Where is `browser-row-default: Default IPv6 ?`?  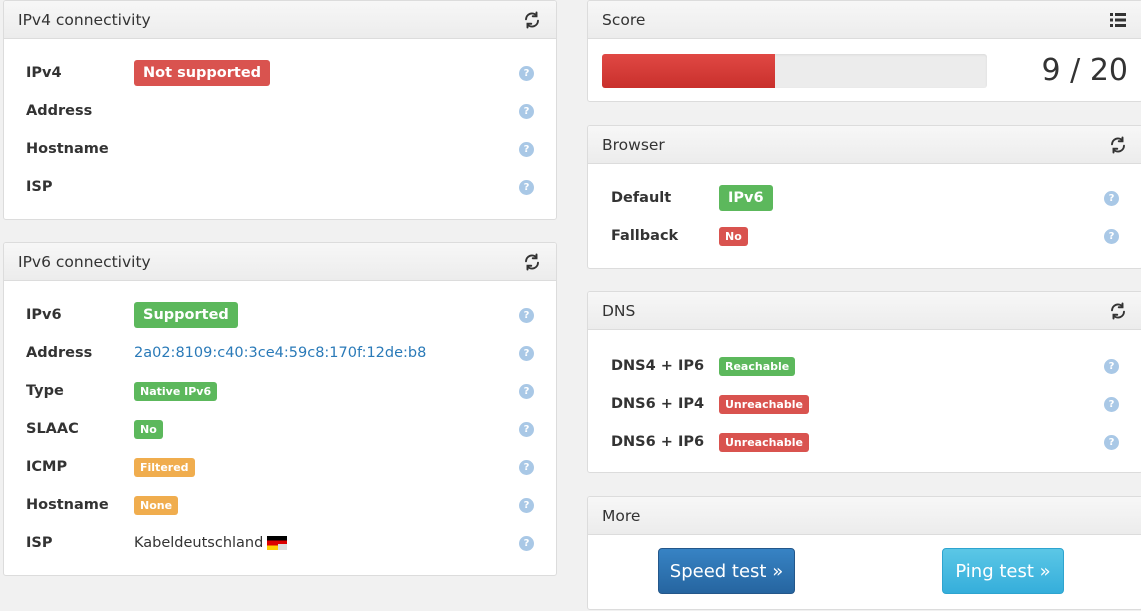
browser-row-default: Default IPv6 ? is located at coordinates (865, 198).